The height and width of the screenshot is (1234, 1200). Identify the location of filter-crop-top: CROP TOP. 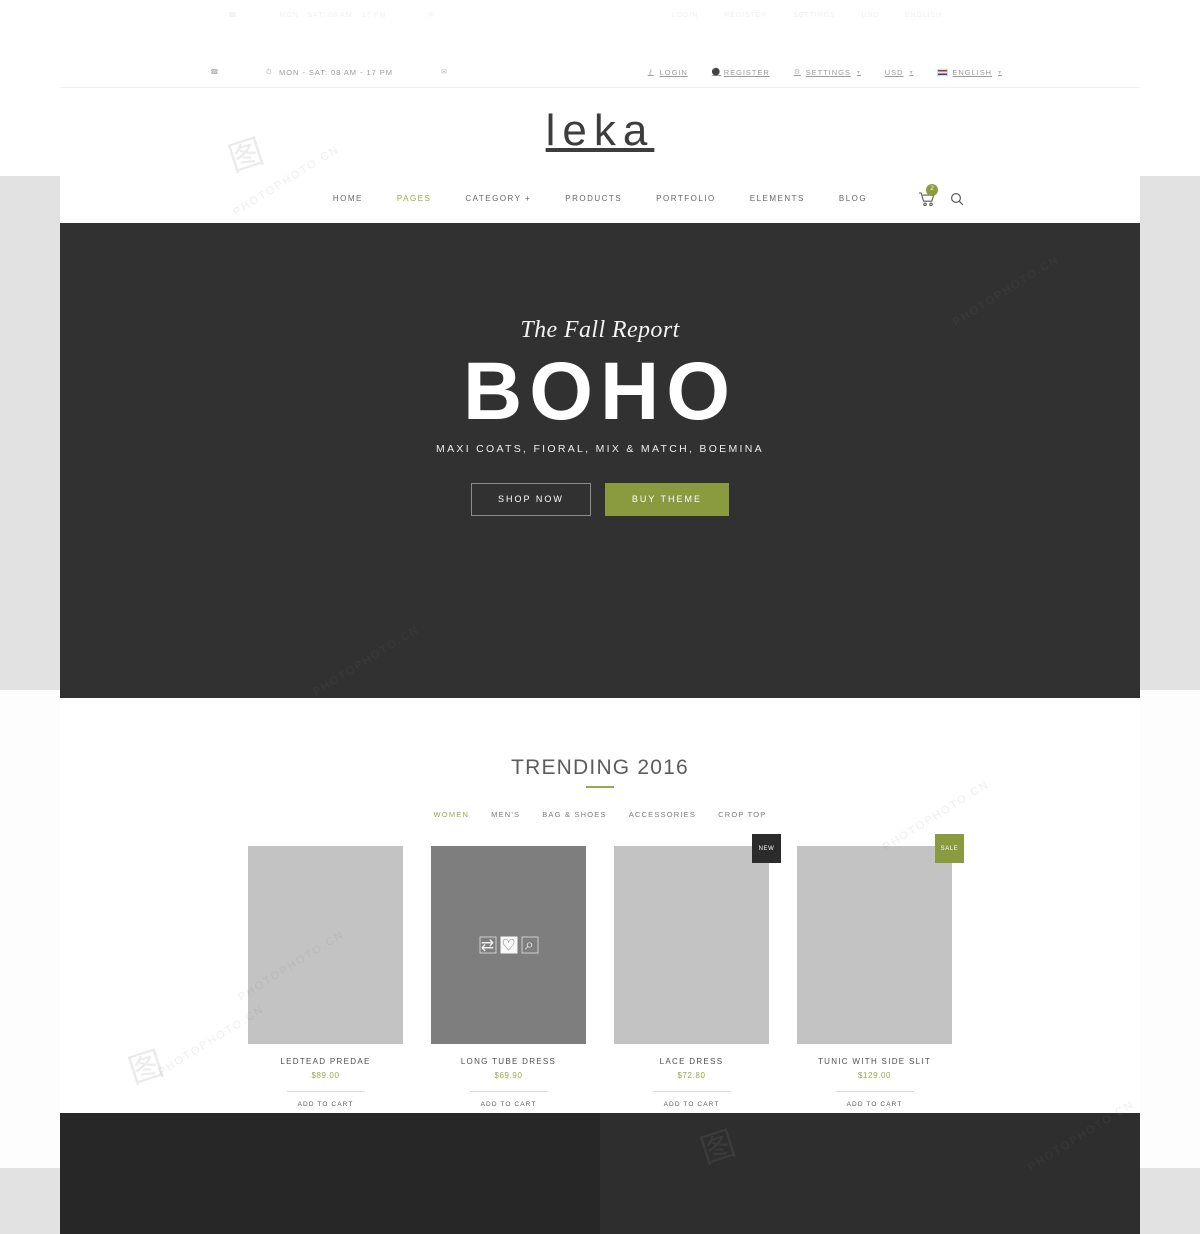
(742, 814).